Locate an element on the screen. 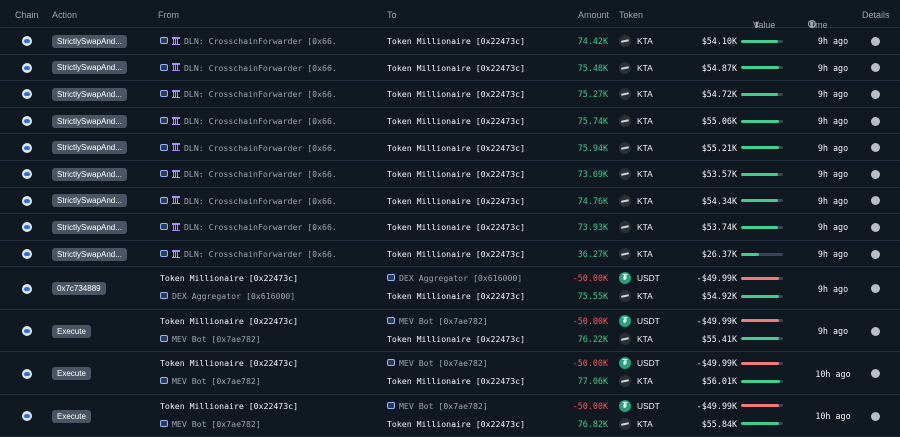  from-address: DEX Aggregator [0x616000] is located at coordinates (248, 296).